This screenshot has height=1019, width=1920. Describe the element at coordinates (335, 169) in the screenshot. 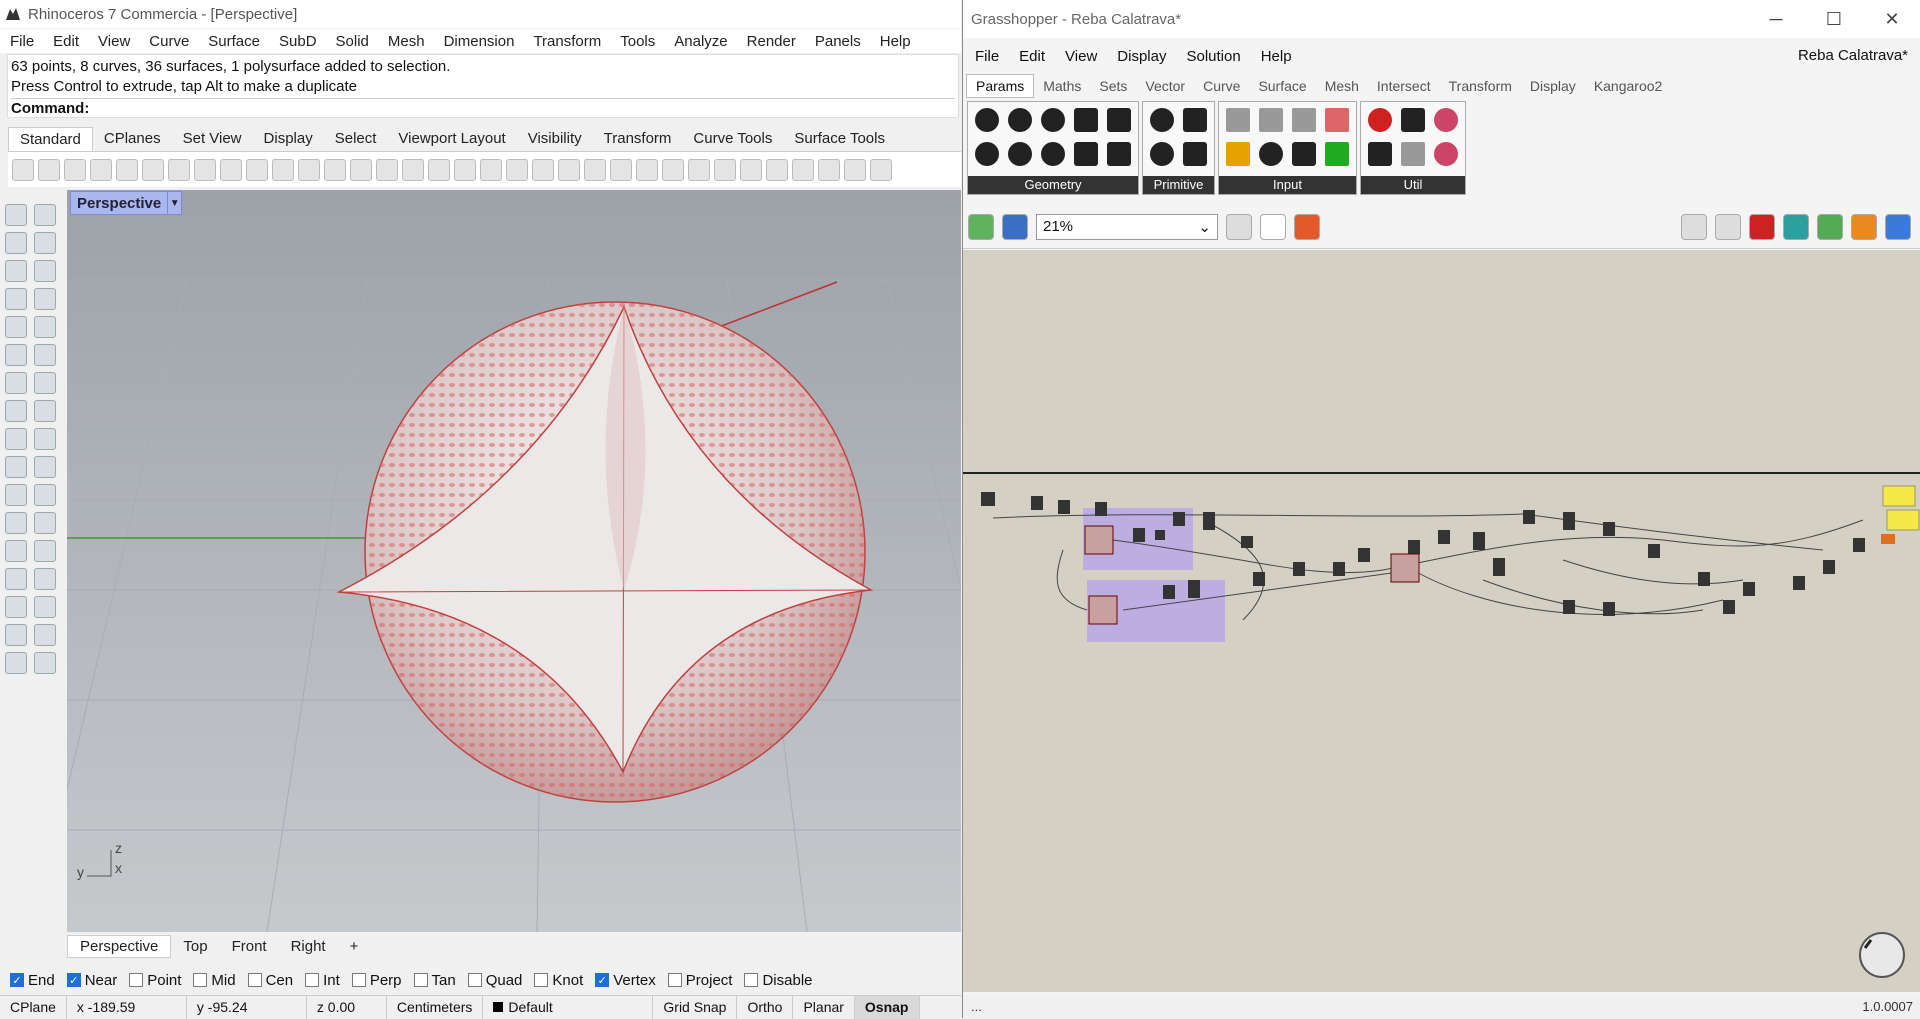

I see `zoom-window-icon` at that location.